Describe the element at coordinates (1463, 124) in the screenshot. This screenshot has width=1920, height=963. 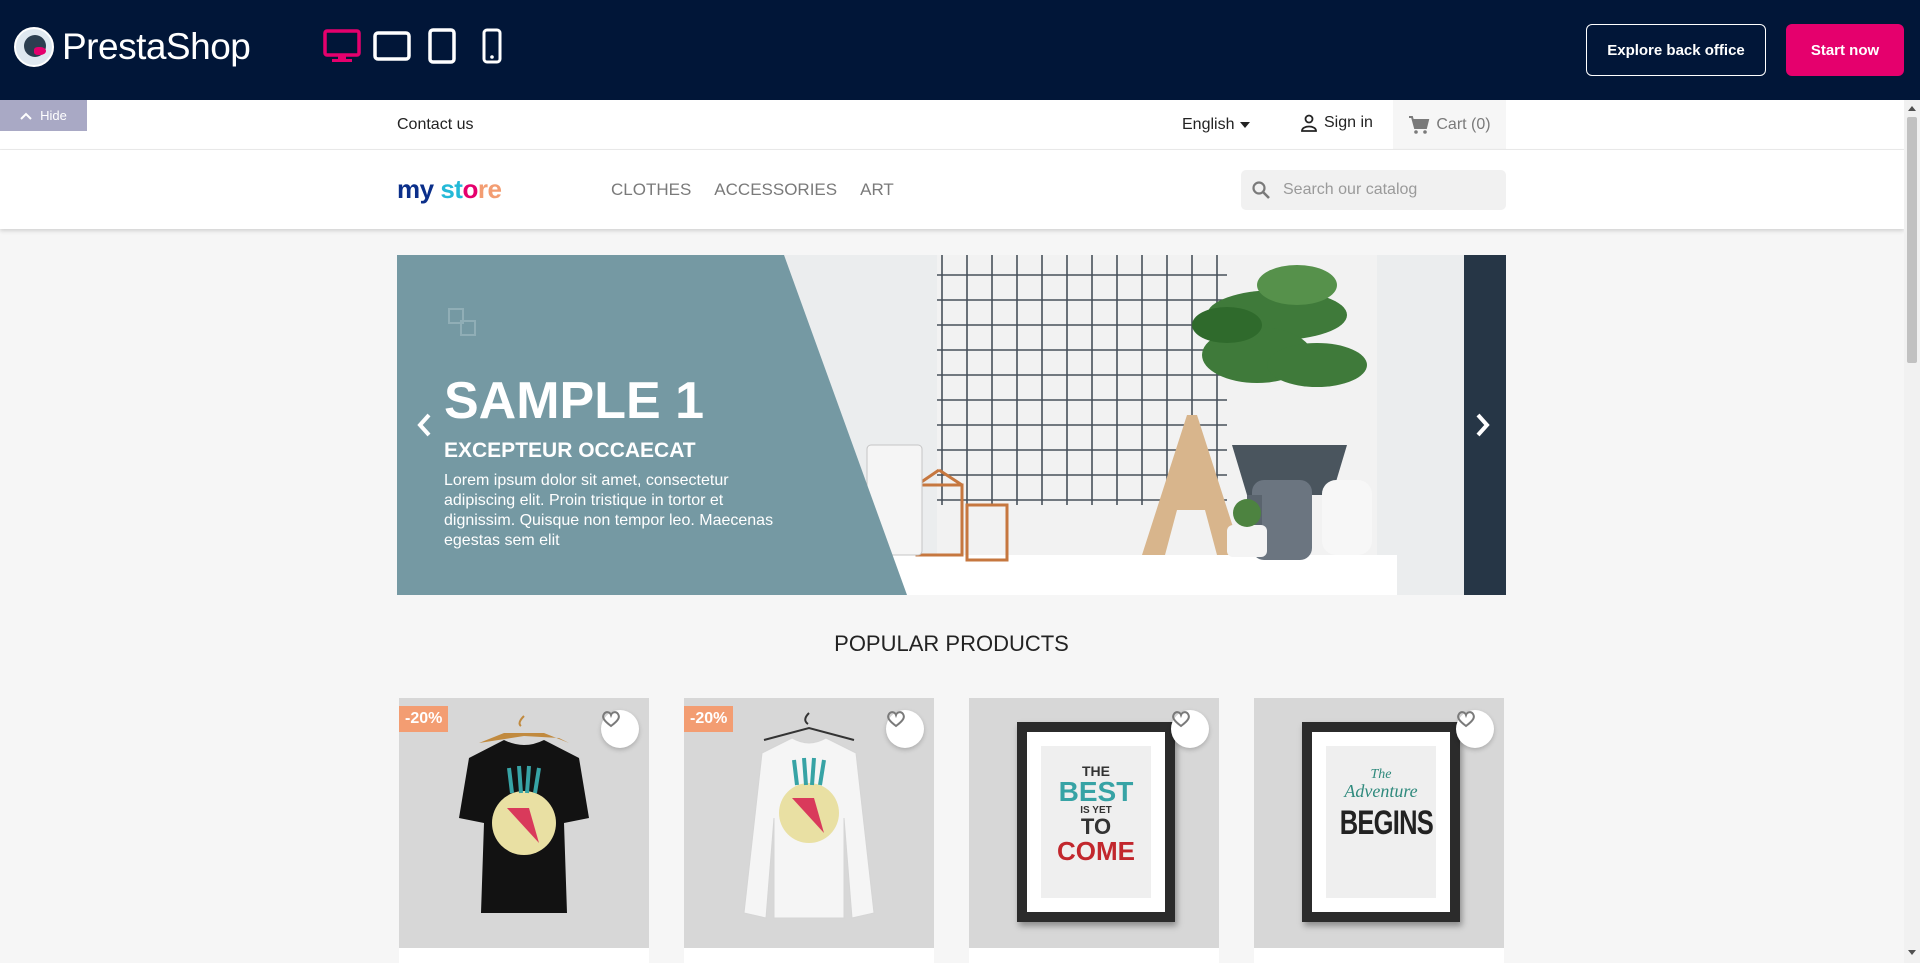
I see `cart-label: Cart (0)` at that location.